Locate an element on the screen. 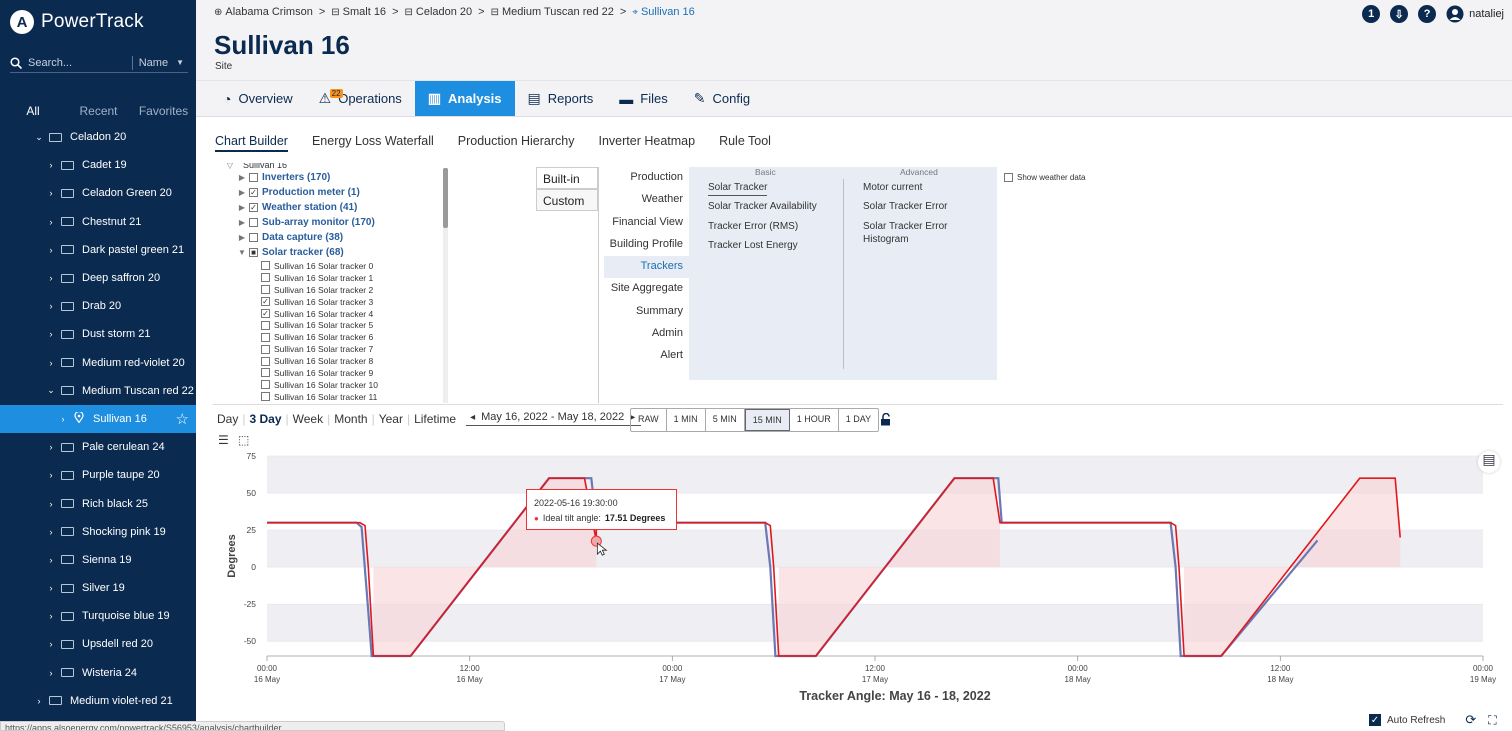  breadcrumb-item: ⊟ Celadon 20 is located at coordinates (439, 12).